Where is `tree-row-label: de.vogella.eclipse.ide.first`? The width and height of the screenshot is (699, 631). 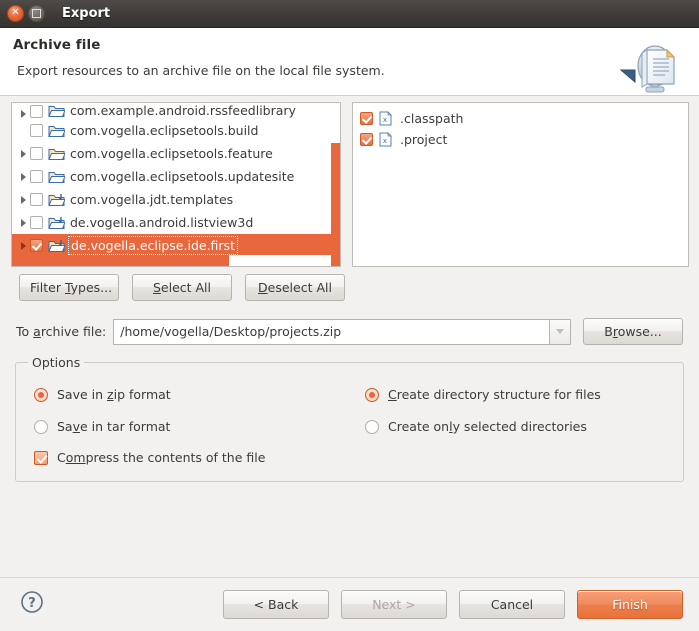
tree-row-label: de.vogella.eclipse.ide.first is located at coordinates (153, 245).